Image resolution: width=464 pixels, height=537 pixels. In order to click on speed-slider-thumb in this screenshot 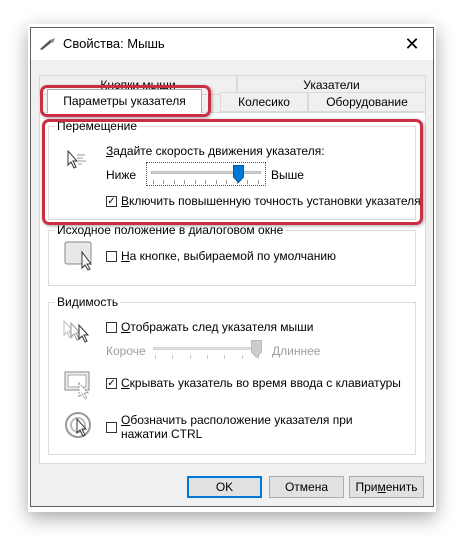, I will do `click(239, 174)`.